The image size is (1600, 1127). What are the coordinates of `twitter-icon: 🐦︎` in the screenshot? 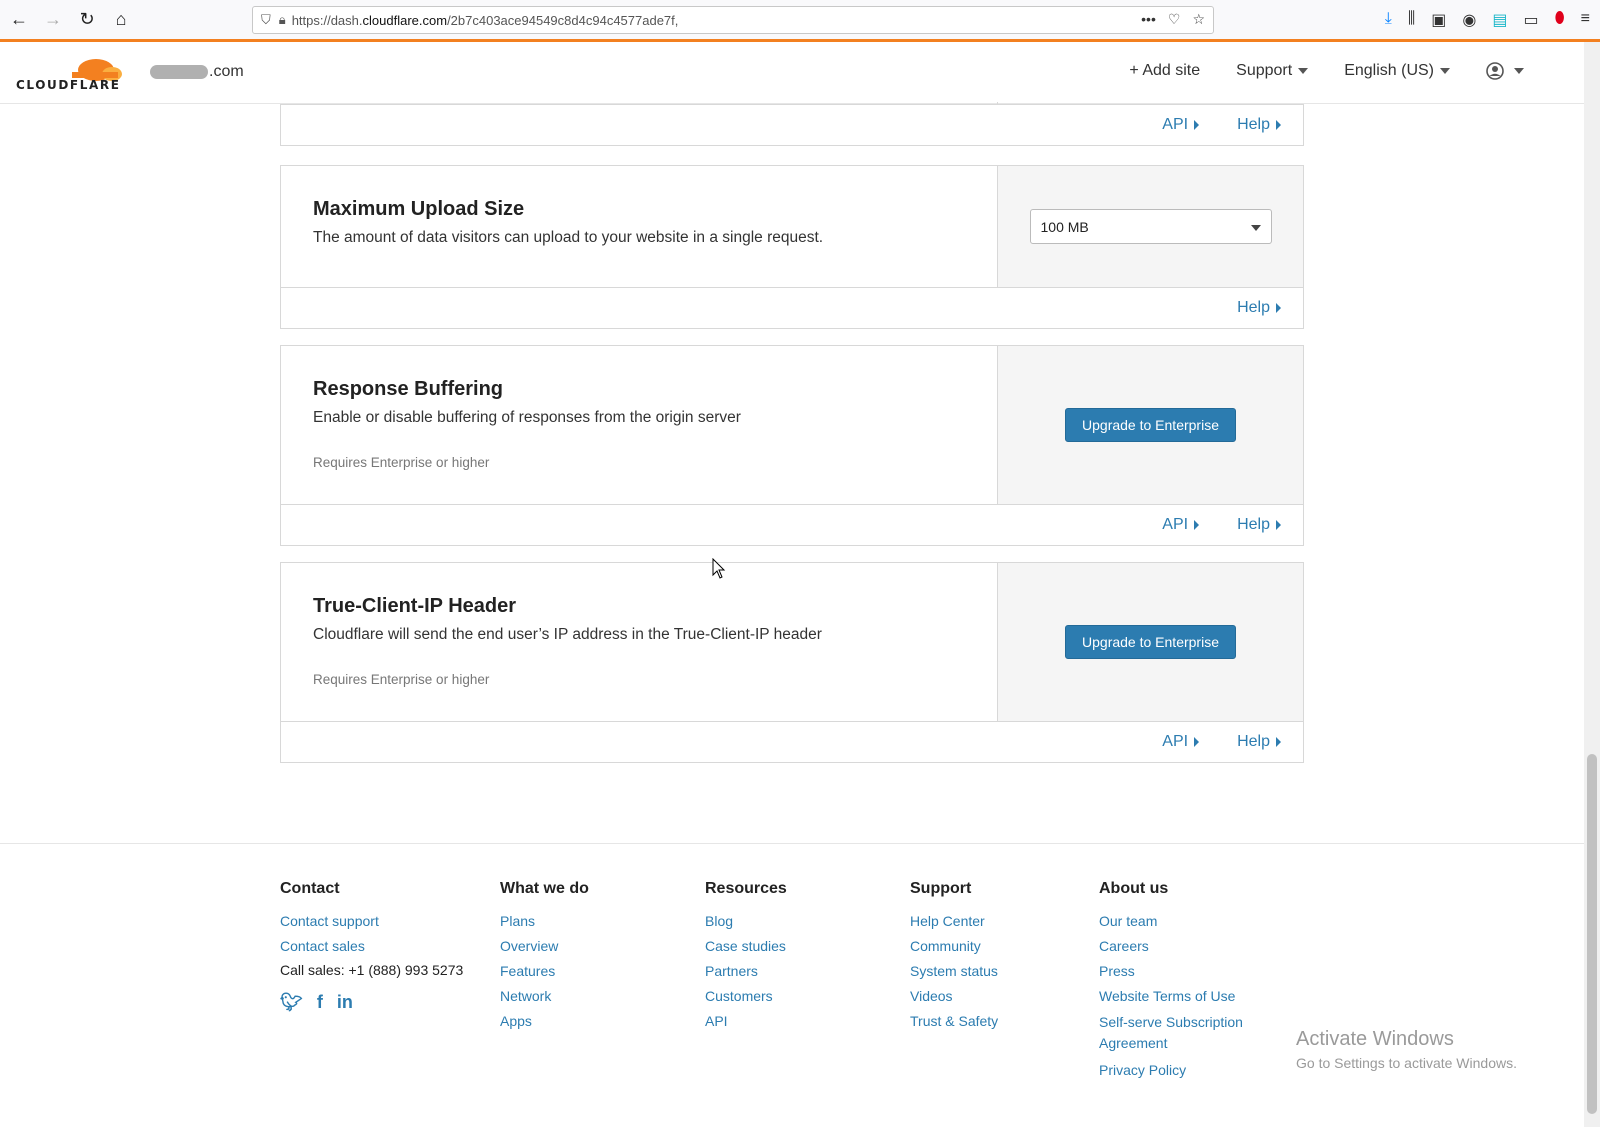 It's located at (291, 1002).